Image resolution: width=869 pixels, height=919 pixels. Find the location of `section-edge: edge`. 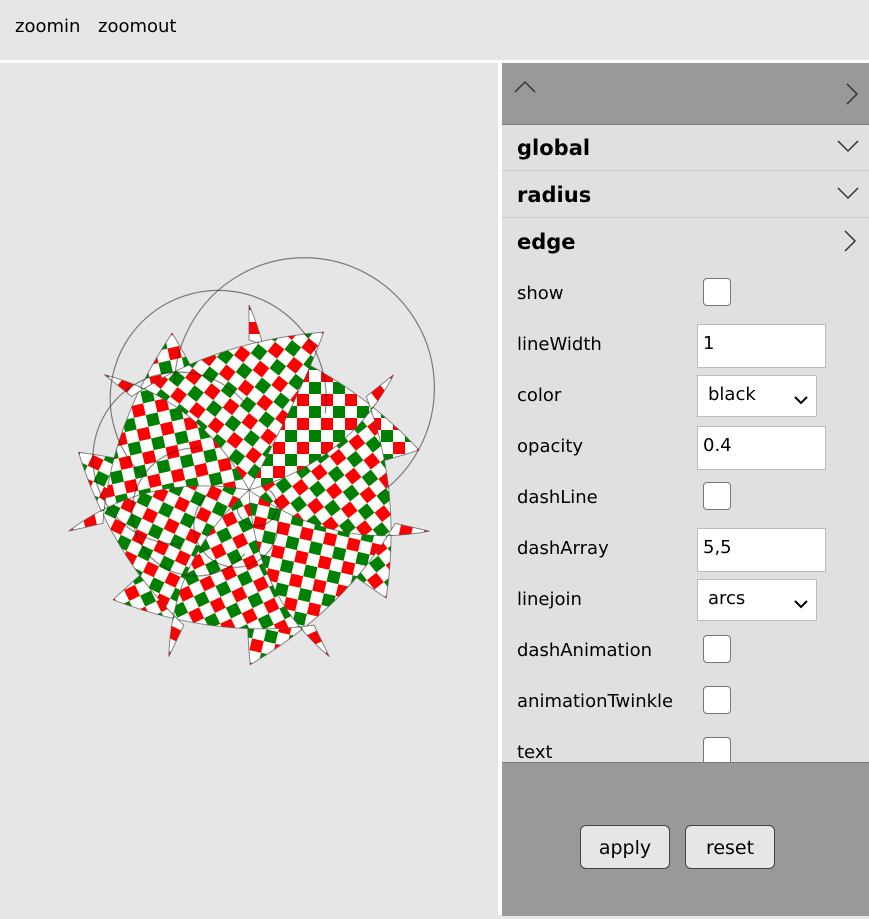

section-edge: edge is located at coordinates (685, 241).